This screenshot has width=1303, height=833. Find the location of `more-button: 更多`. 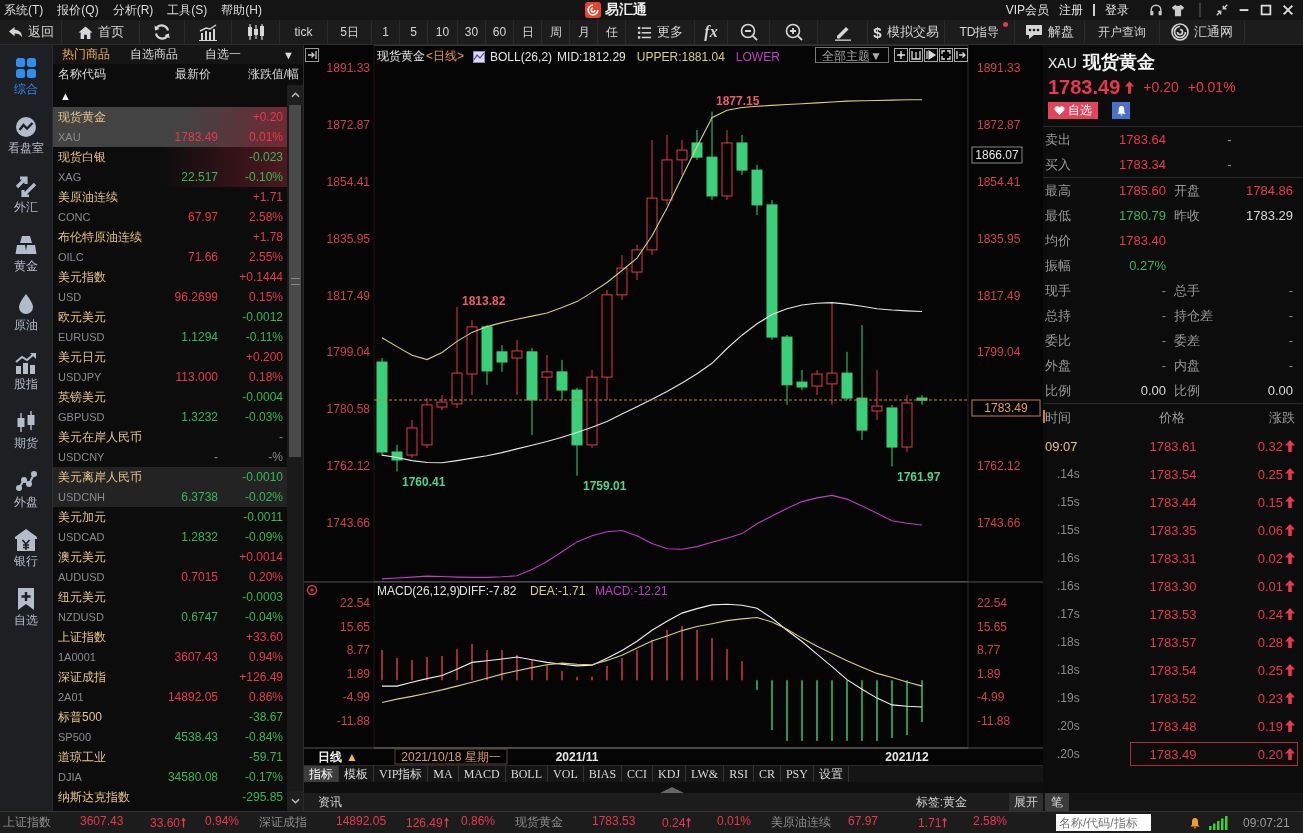

more-button: 更多 is located at coordinates (660, 32).